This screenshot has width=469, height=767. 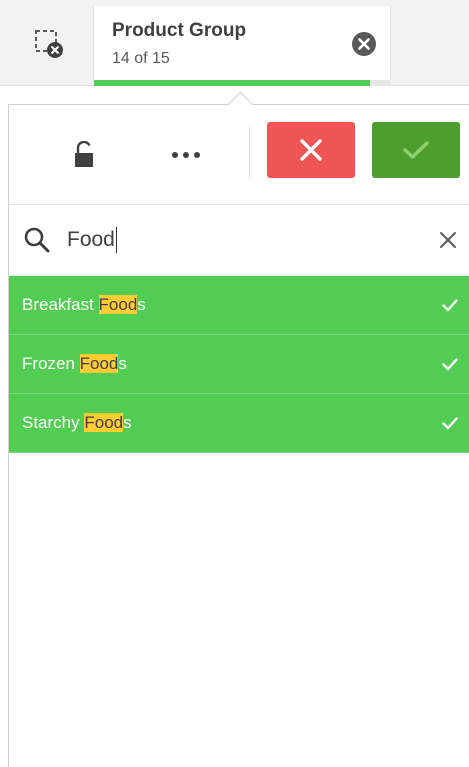 I want to click on list-item-text: Frozen, so click(x=51, y=363).